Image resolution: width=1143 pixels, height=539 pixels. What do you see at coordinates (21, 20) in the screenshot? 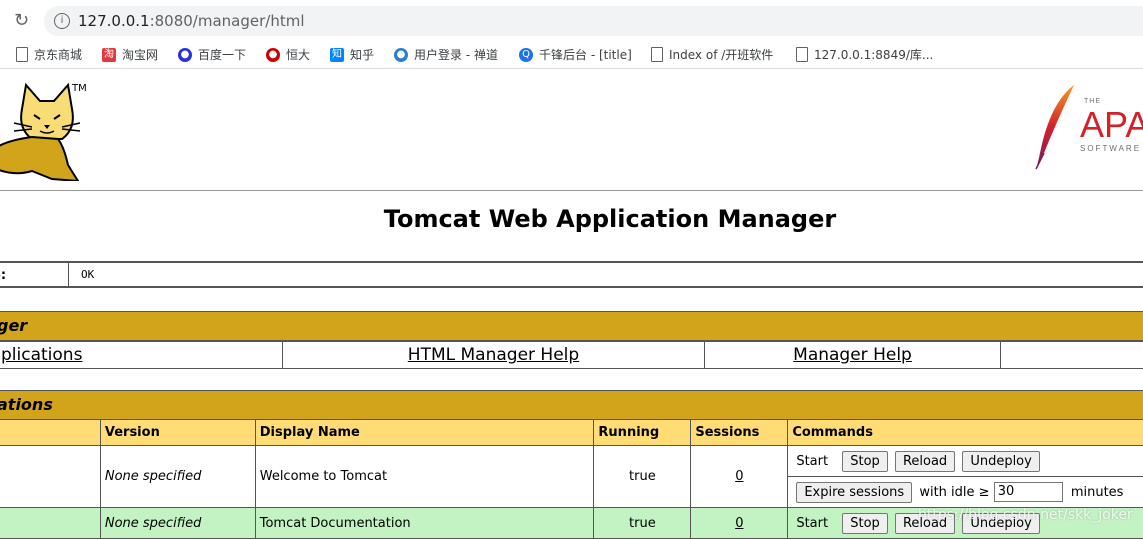
I see `reload-icon: ↻` at bounding box center [21, 20].